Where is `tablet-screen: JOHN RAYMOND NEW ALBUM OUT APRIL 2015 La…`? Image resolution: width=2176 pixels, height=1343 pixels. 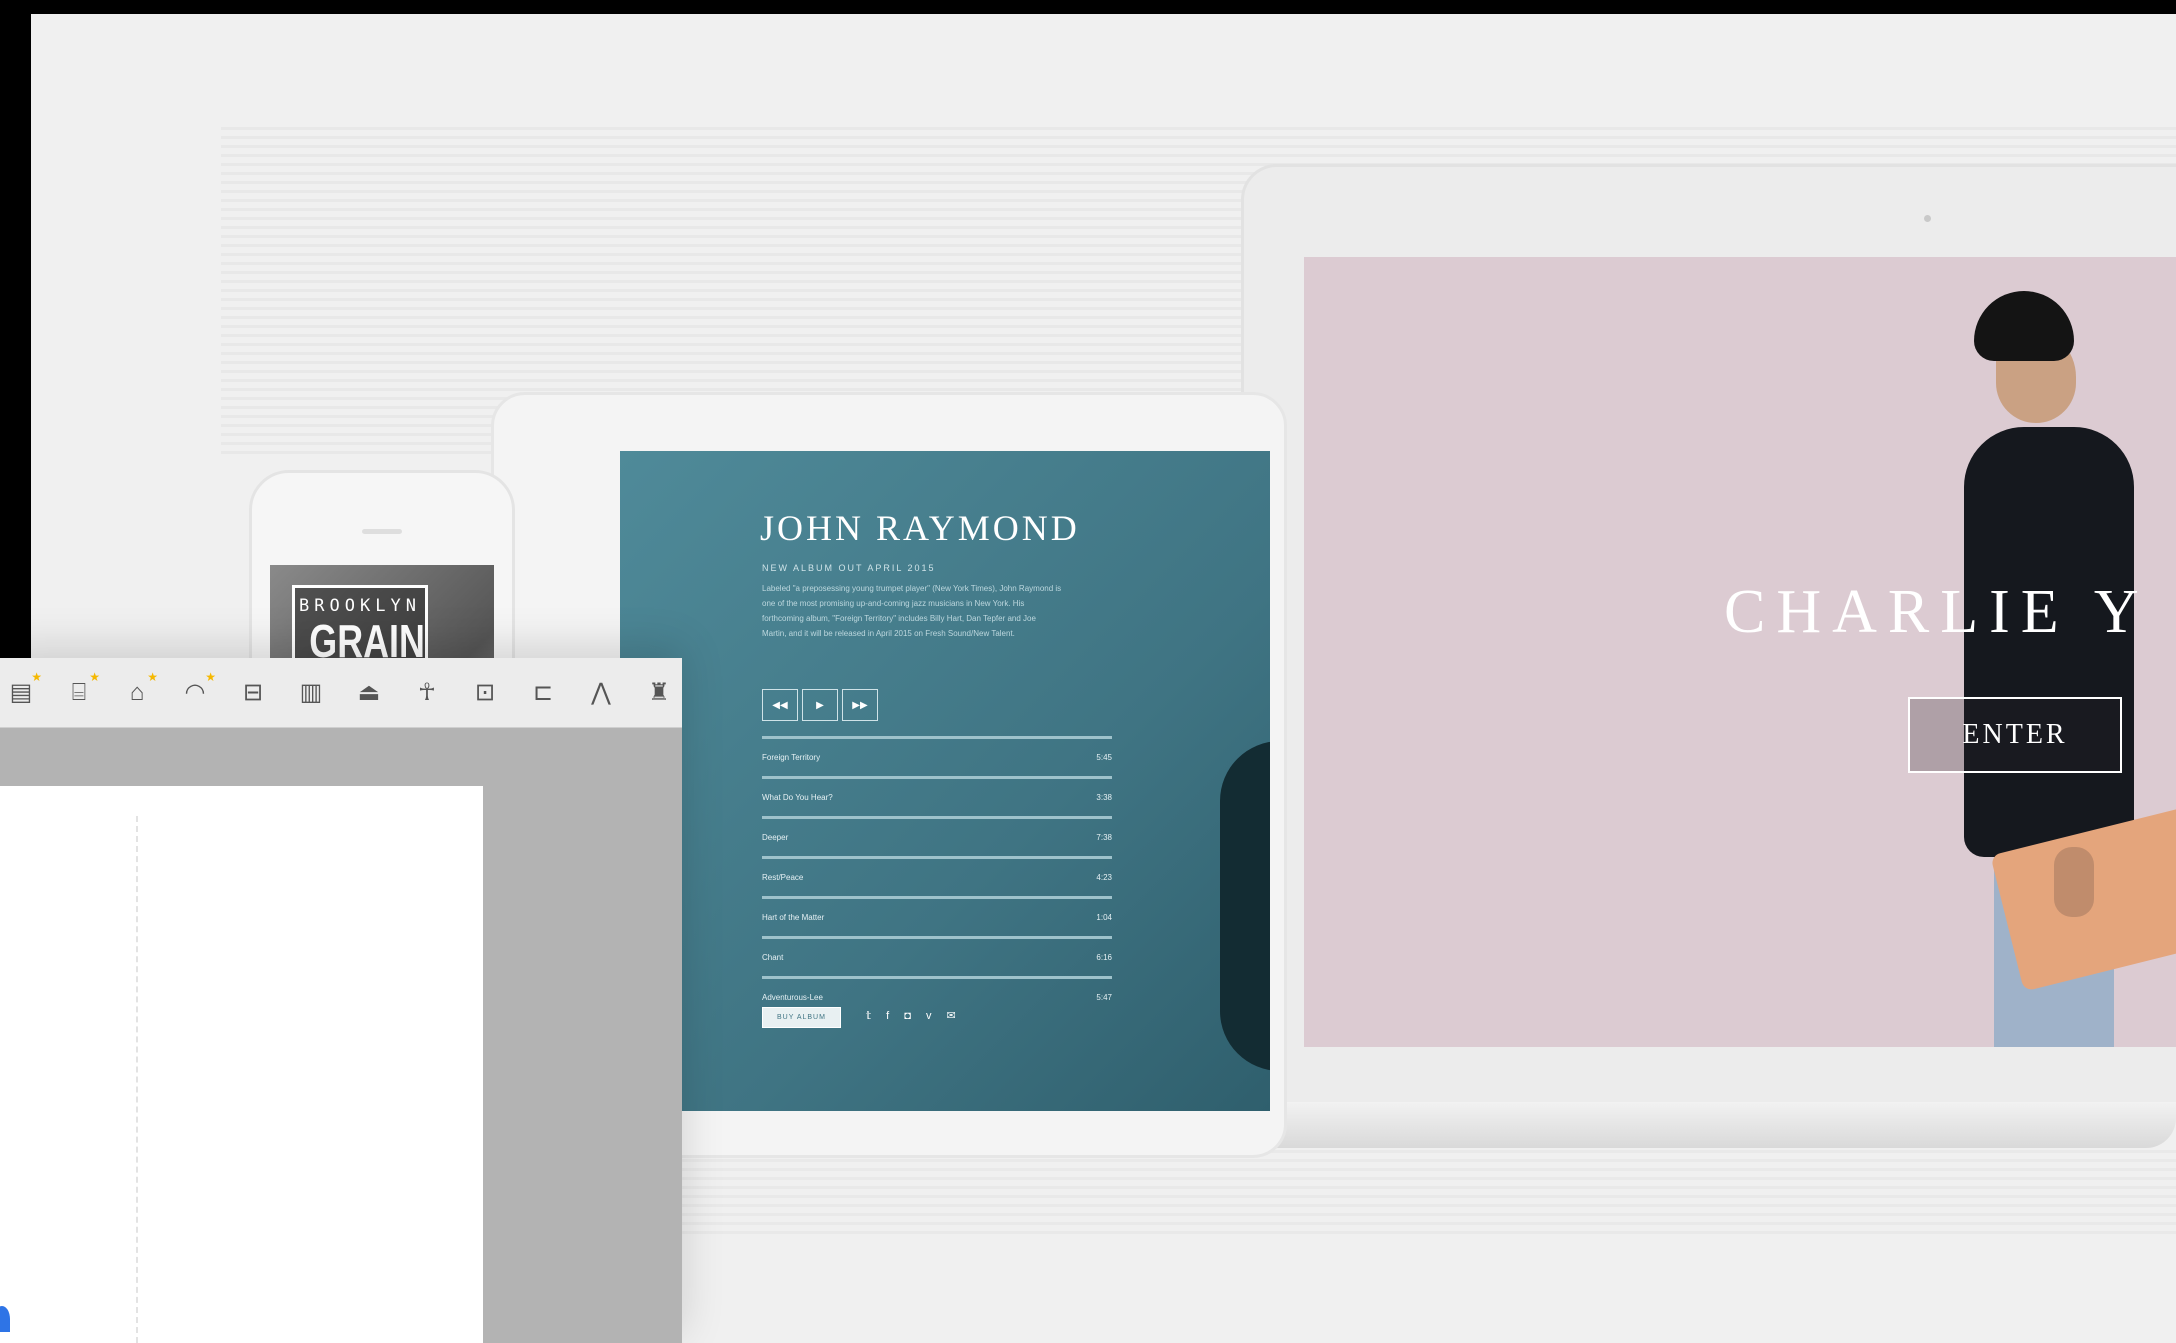 tablet-screen: JOHN RAYMOND NEW ALBUM OUT APRIL 2015 La… is located at coordinates (945, 781).